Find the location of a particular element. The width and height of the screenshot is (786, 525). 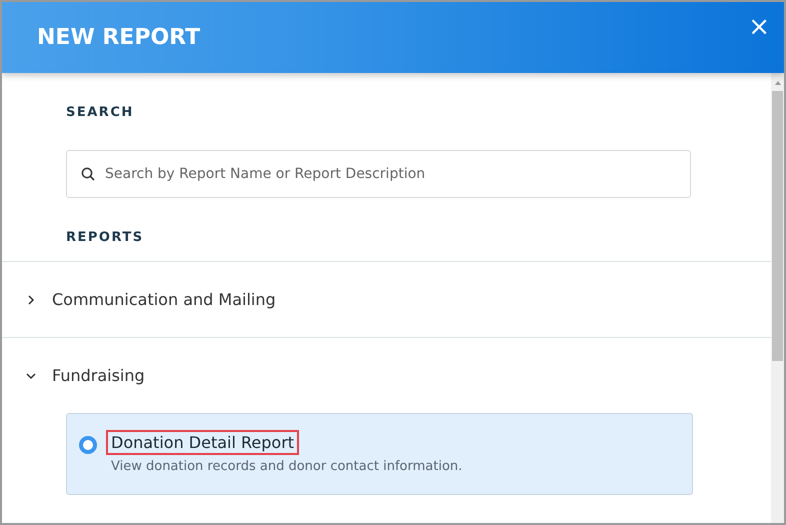

dialog-title: NEW REPORT is located at coordinates (118, 37).